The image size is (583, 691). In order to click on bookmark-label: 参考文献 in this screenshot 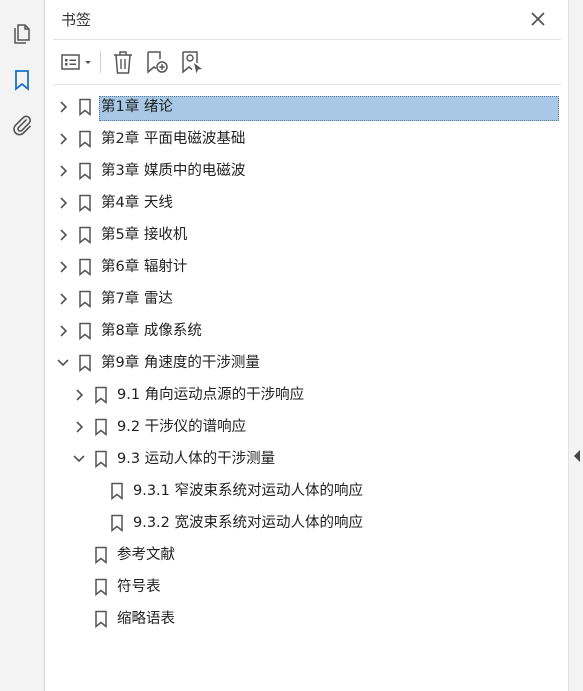, I will do `click(146, 555)`.